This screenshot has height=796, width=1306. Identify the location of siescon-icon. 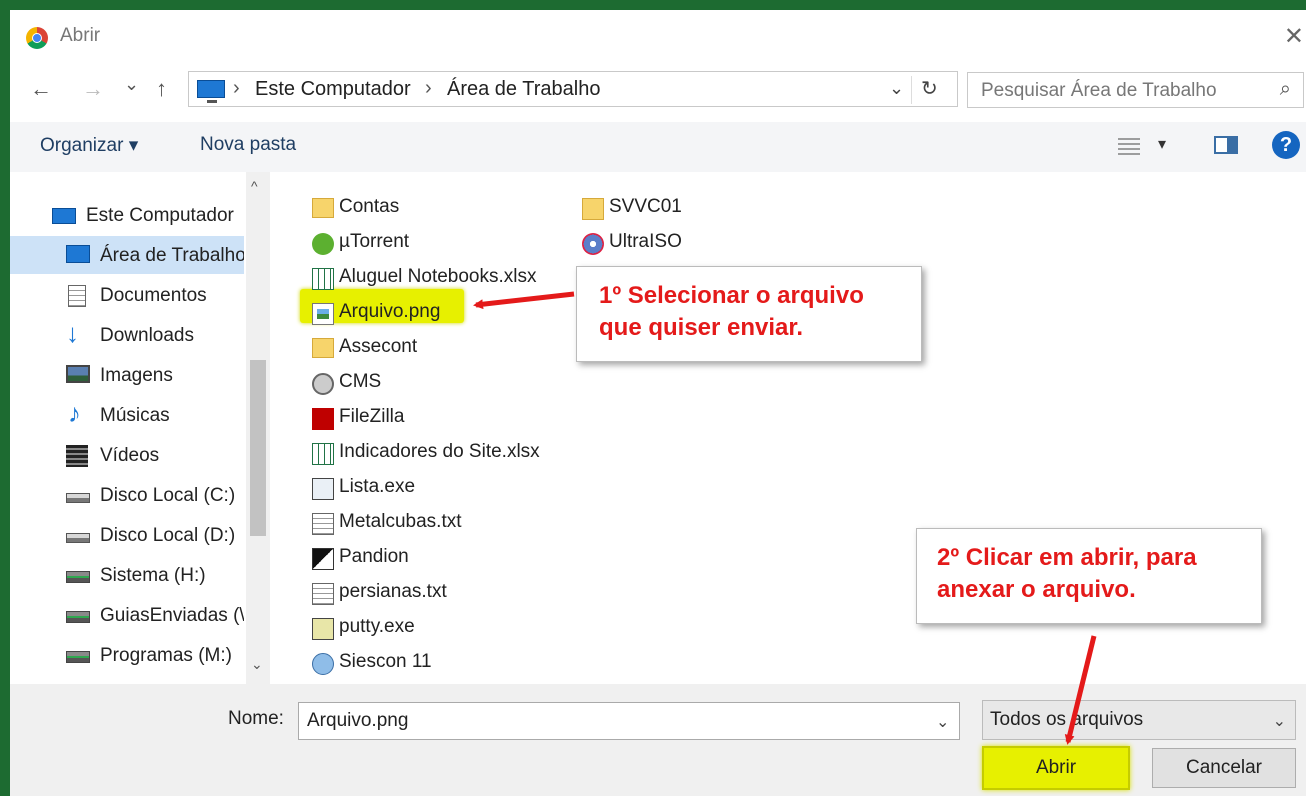
(323, 664).